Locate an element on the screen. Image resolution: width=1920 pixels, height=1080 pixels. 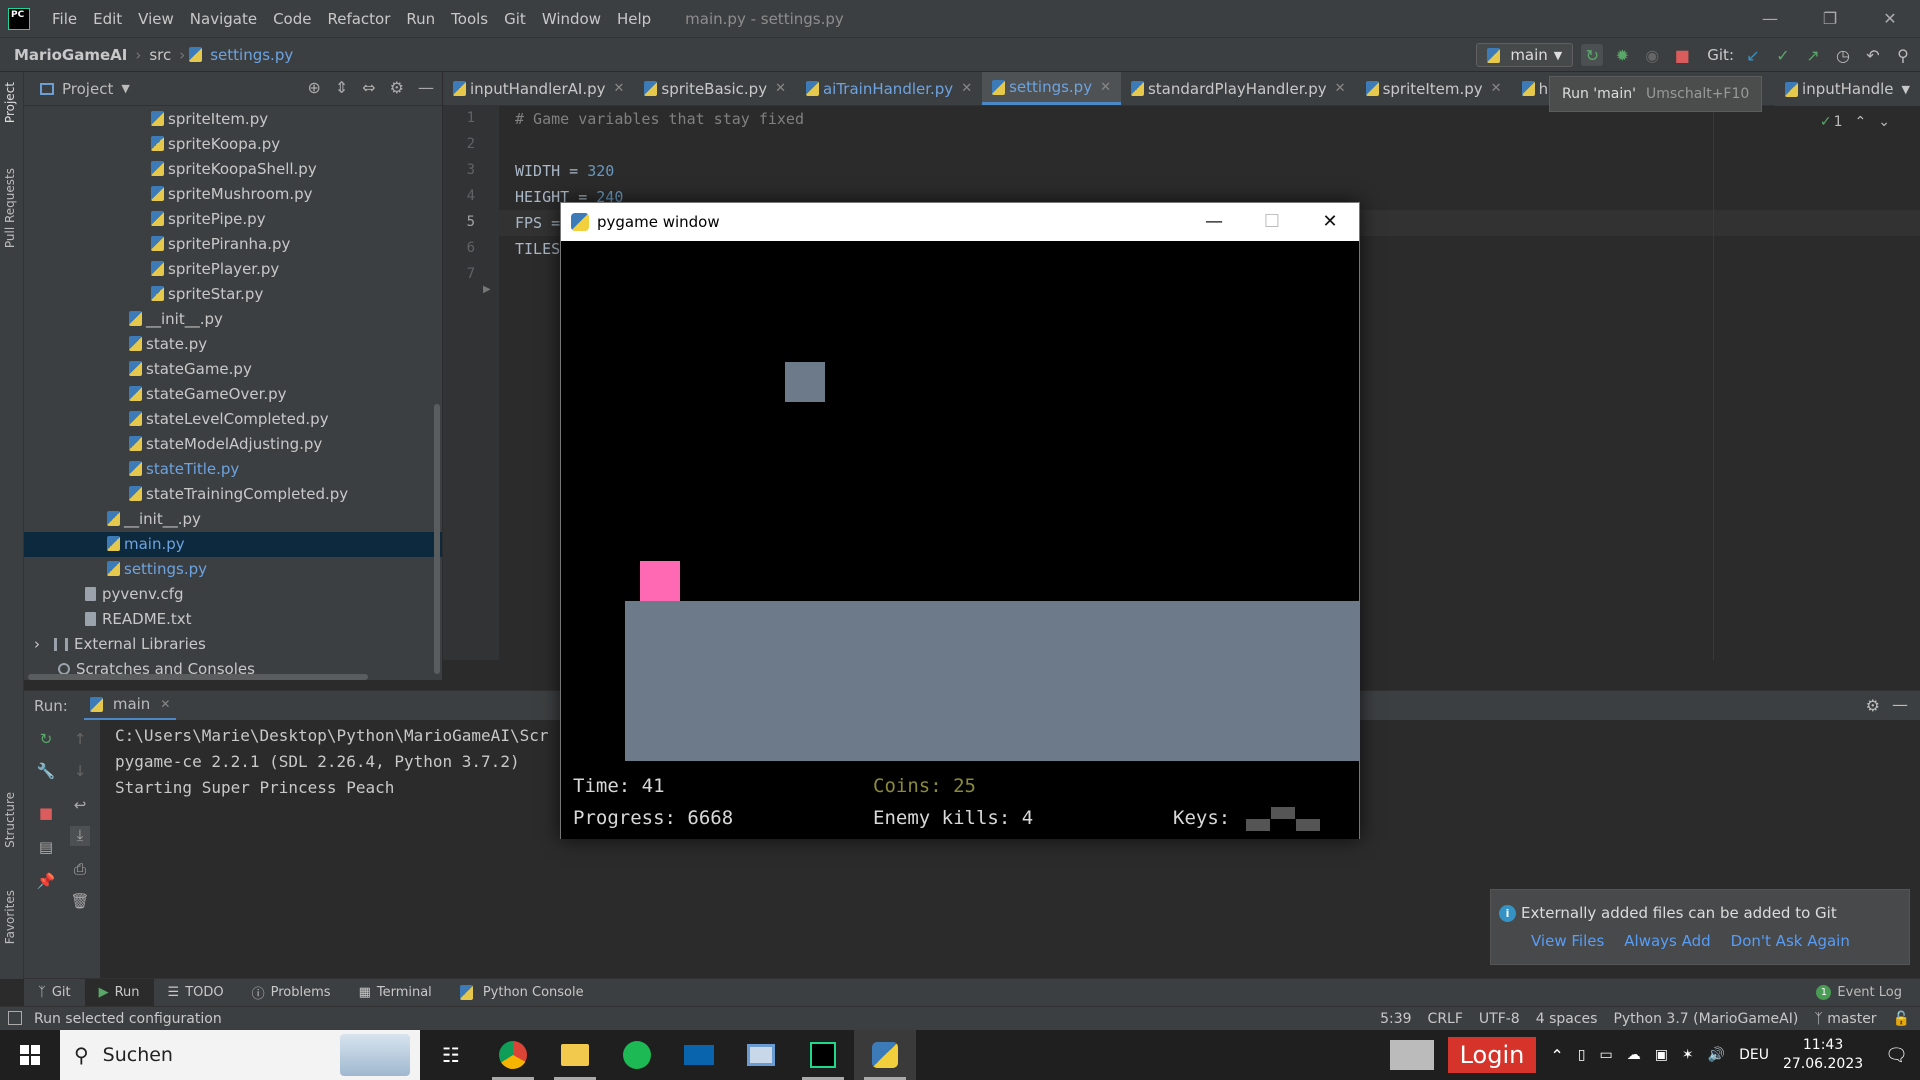
always-add-link: Always Add is located at coordinates (1667, 941).